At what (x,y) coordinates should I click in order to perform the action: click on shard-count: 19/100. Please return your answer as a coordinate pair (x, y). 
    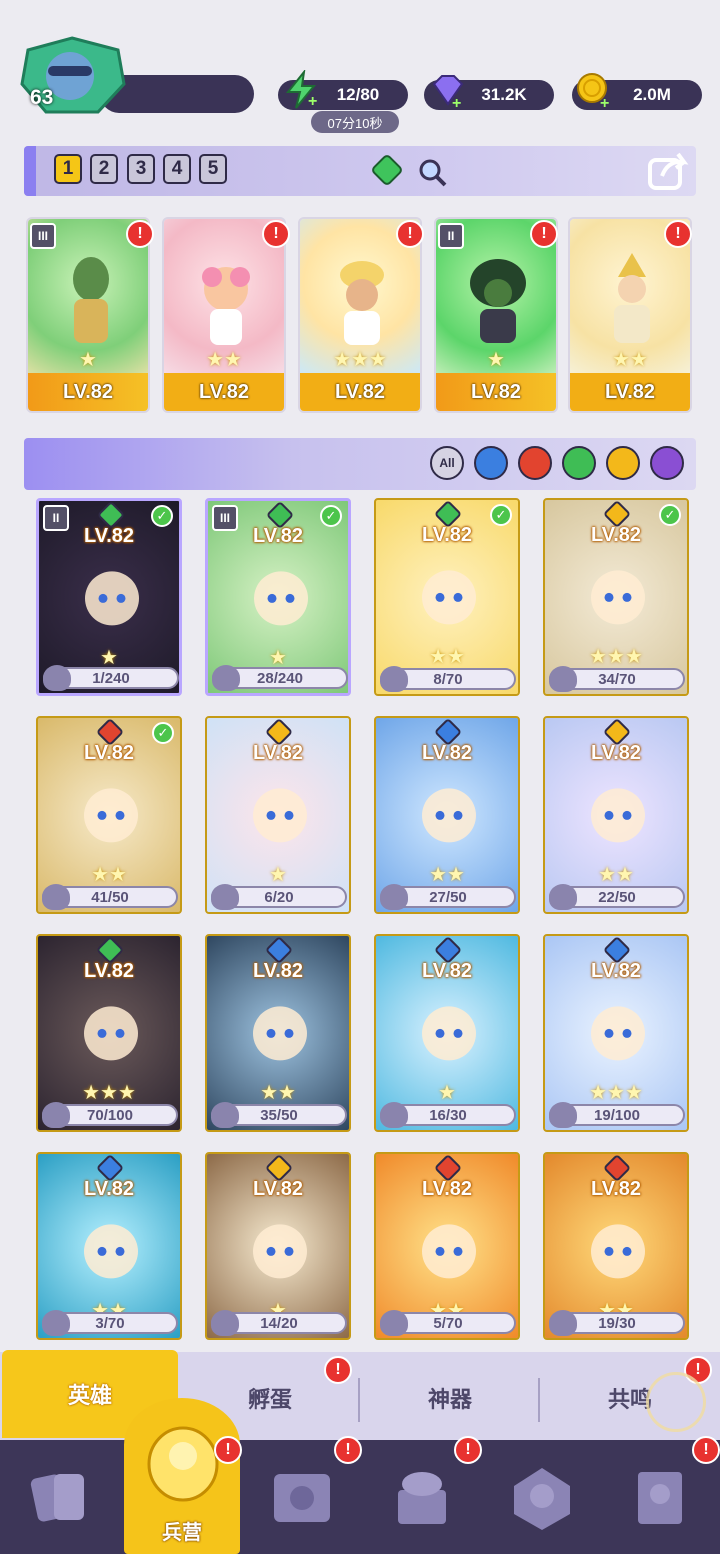
    Looking at the image, I should click on (617, 1115).